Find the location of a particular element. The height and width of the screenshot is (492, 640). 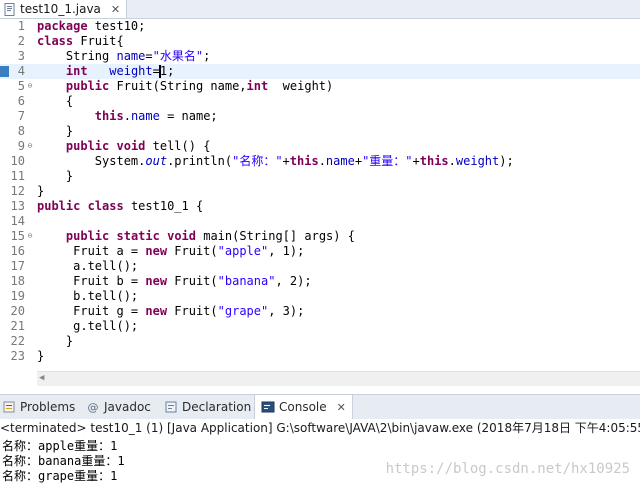

editor-tab-label: test10_1.java is located at coordinates (60, 9).